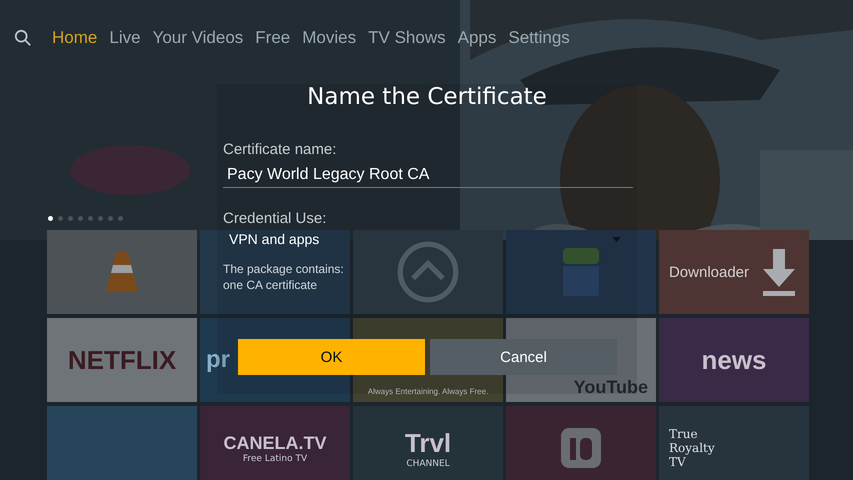  What do you see at coordinates (275, 218) in the screenshot?
I see `field-label: Credential Use:` at bounding box center [275, 218].